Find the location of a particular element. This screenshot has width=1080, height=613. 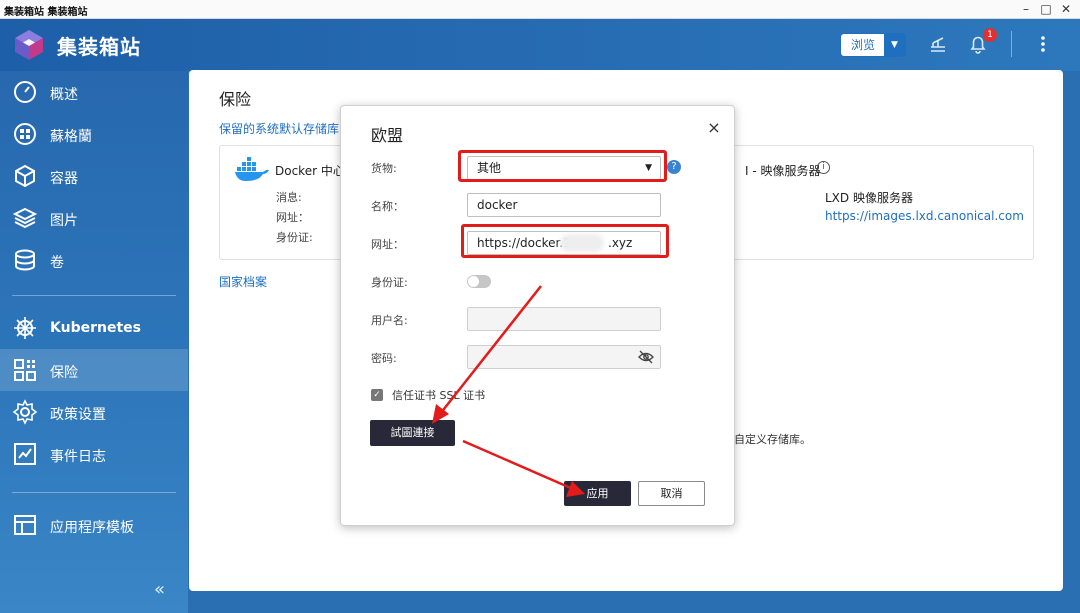

collapse-sidebar-icon: « is located at coordinates (159, 589).